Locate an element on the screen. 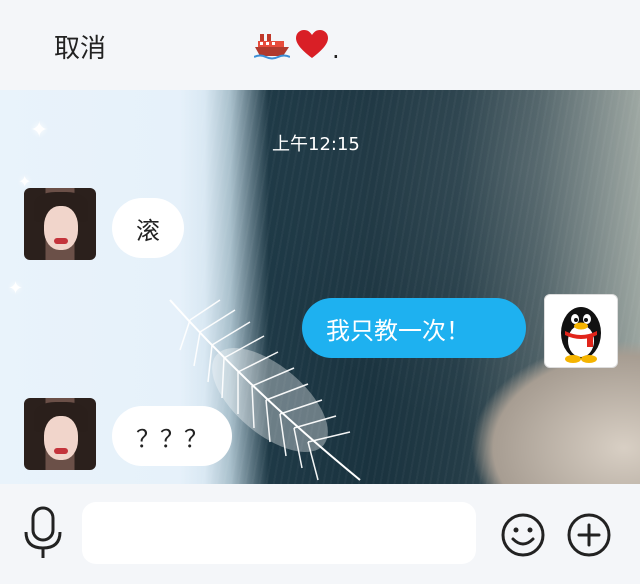 This screenshot has height=584, width=640. penguin-icon is located at coordinates (581, 335).